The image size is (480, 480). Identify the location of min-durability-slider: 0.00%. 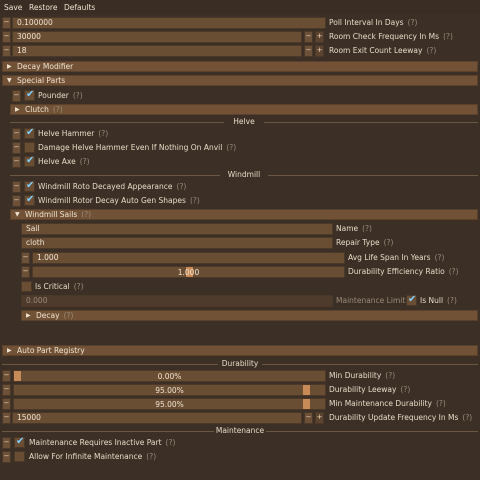
(169, 376).